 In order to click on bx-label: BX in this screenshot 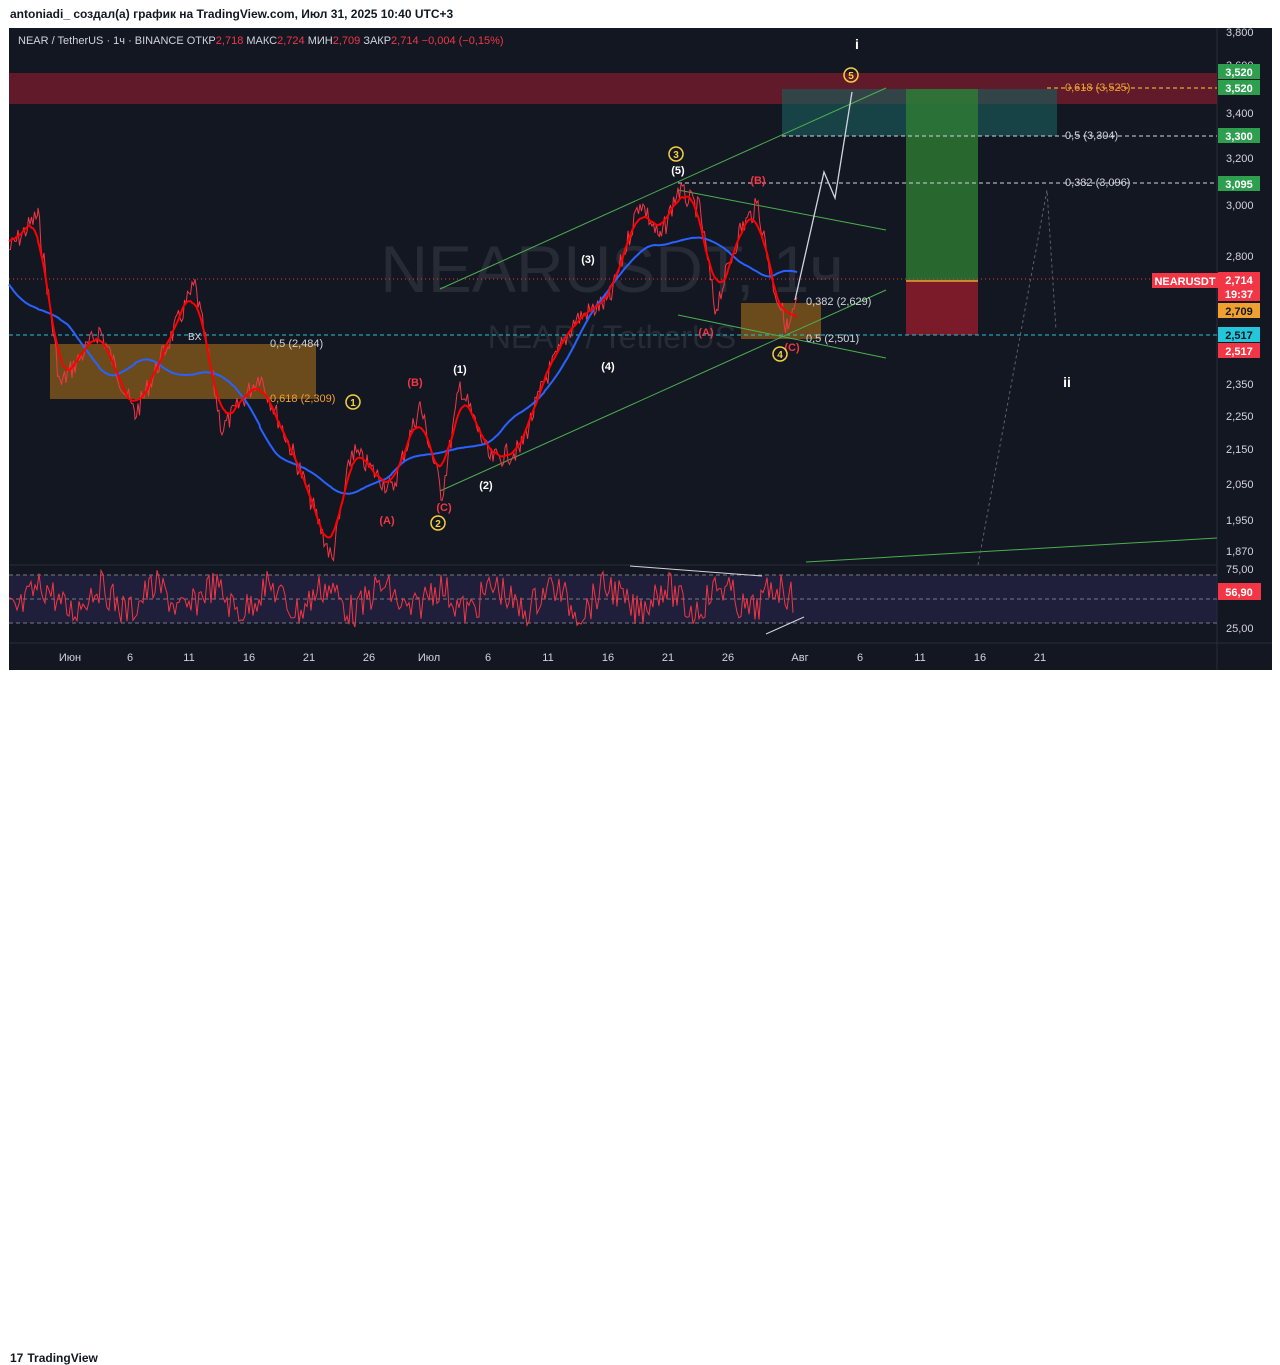, I will do `click(195, 337)`.